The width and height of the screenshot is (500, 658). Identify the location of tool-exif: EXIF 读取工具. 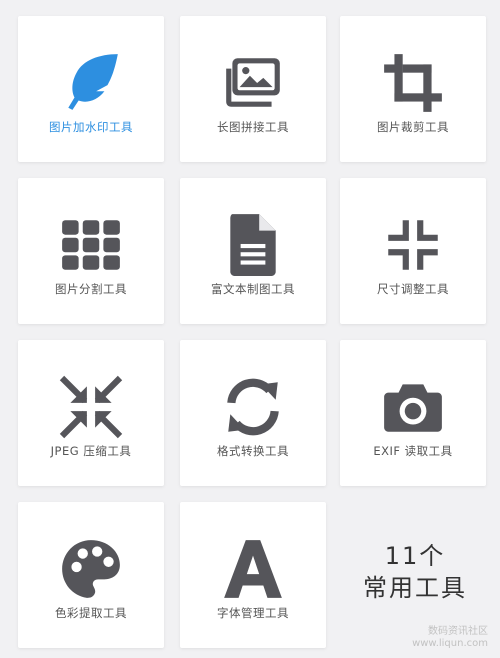
(413, 413).